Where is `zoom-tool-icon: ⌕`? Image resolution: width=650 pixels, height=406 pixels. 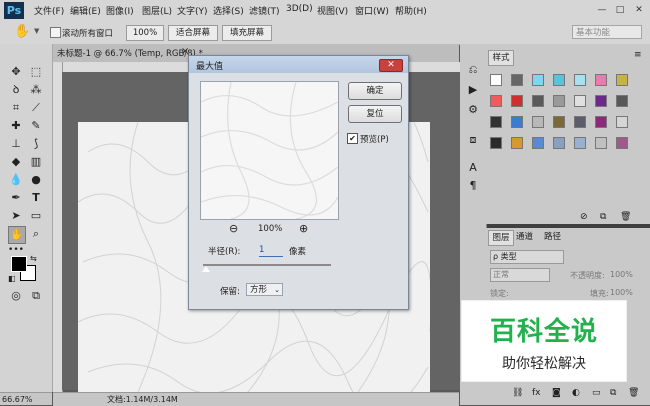
zoom-tool-icon: ⌕ is located at coordinates (36, 234).